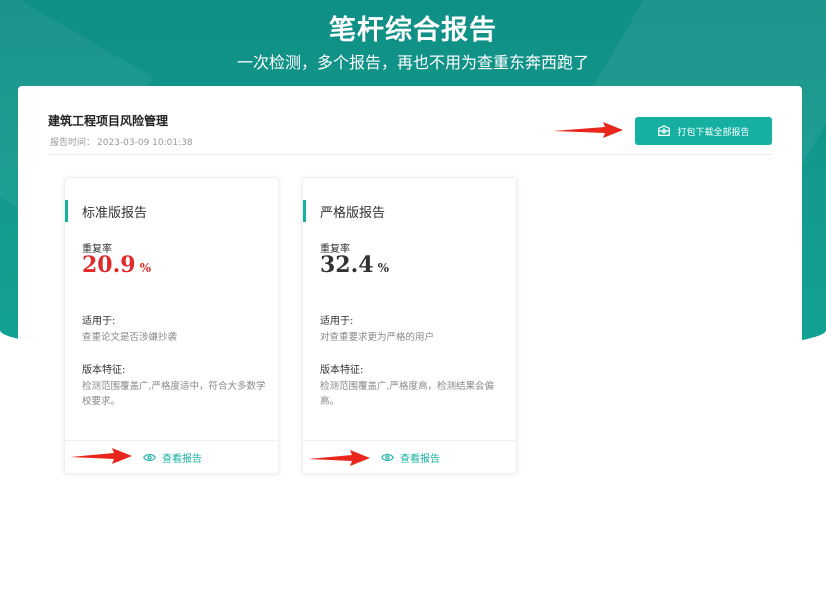 The image size is (826, 614). I want to click on project-name: 建筑工程项目风险管理, so click(108, 121).